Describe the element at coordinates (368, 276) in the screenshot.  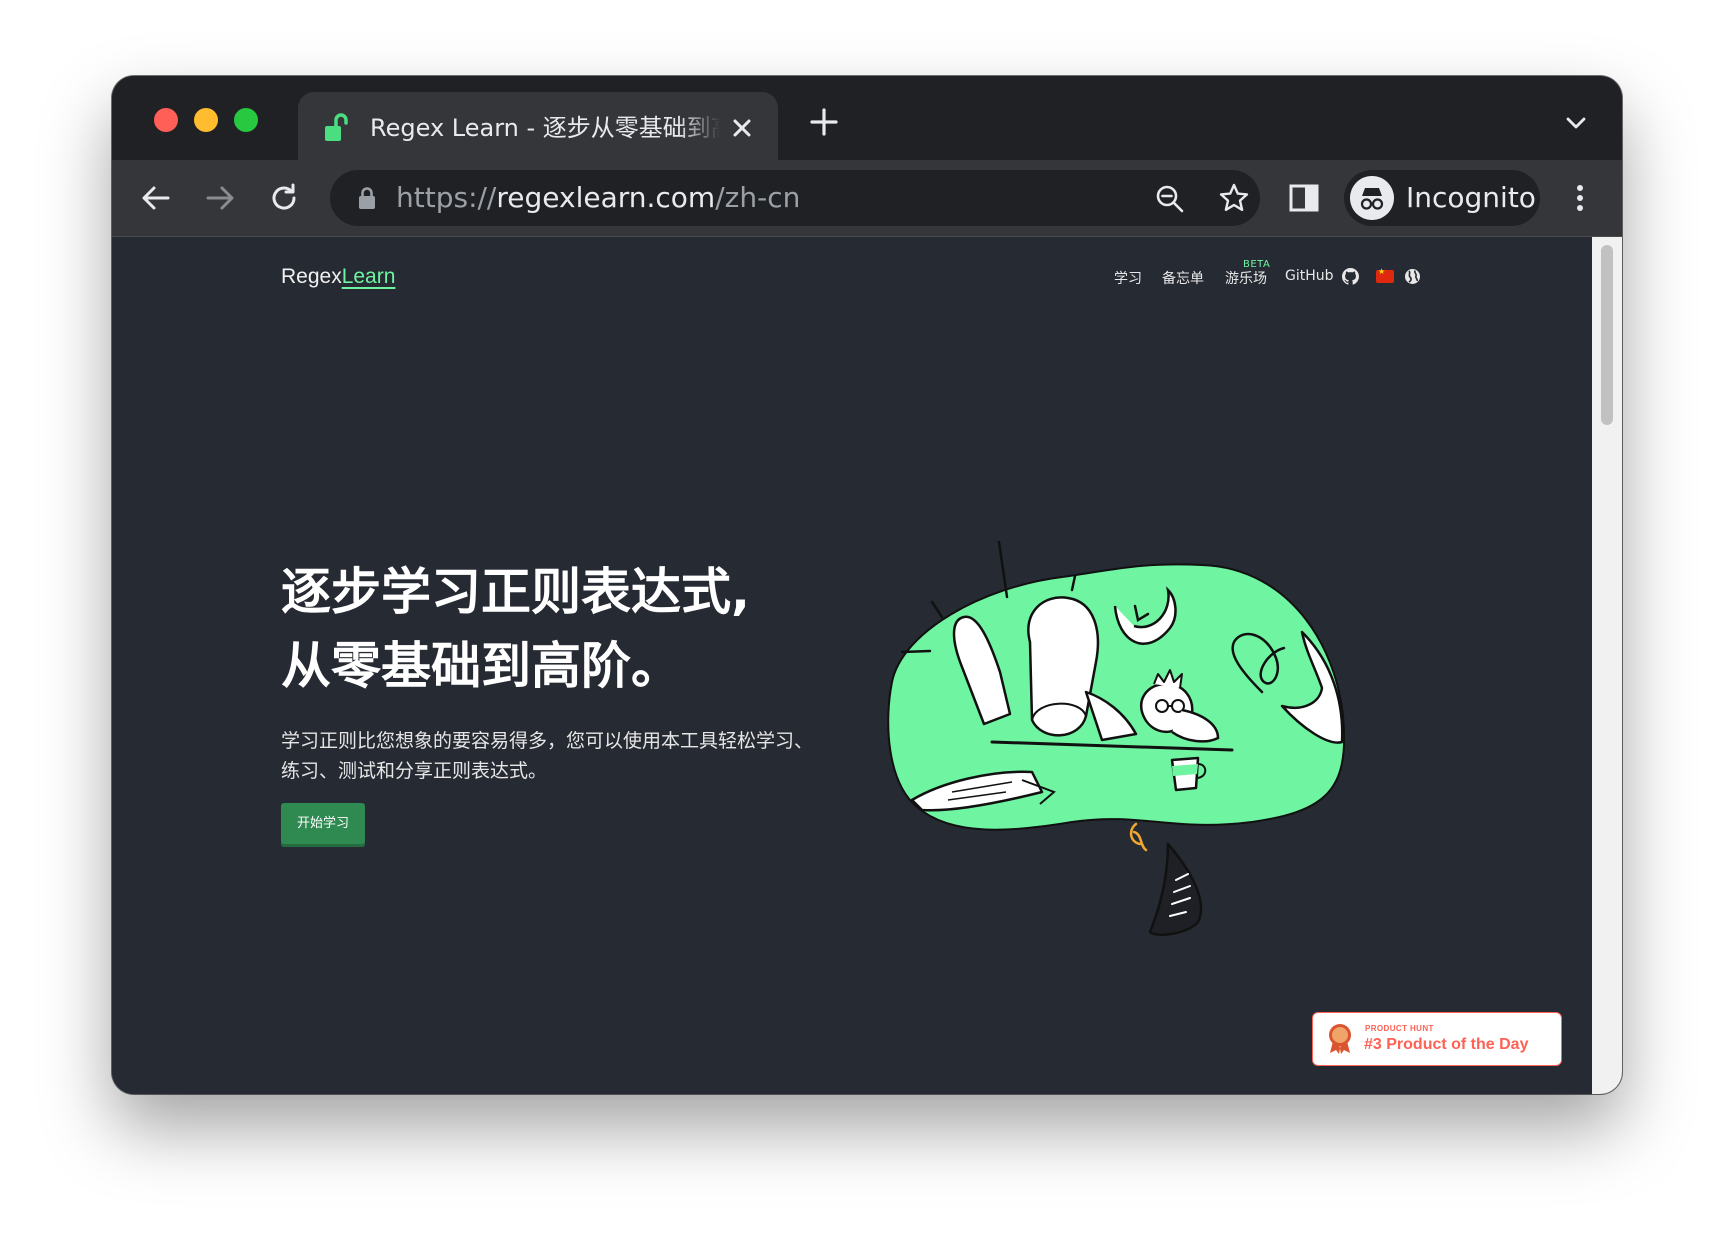
I see `logo-learn: Learn` at that location.